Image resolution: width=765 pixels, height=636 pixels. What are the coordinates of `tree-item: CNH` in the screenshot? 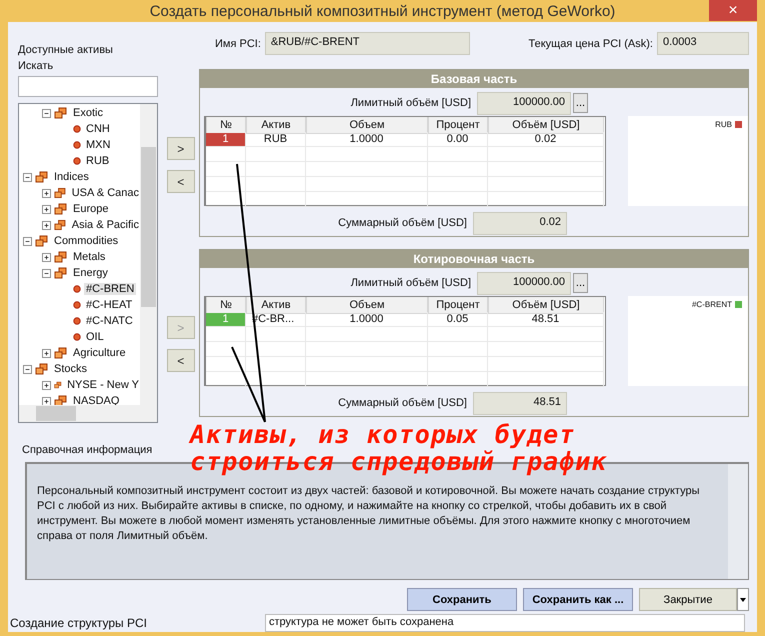 It's located at (98, 129).